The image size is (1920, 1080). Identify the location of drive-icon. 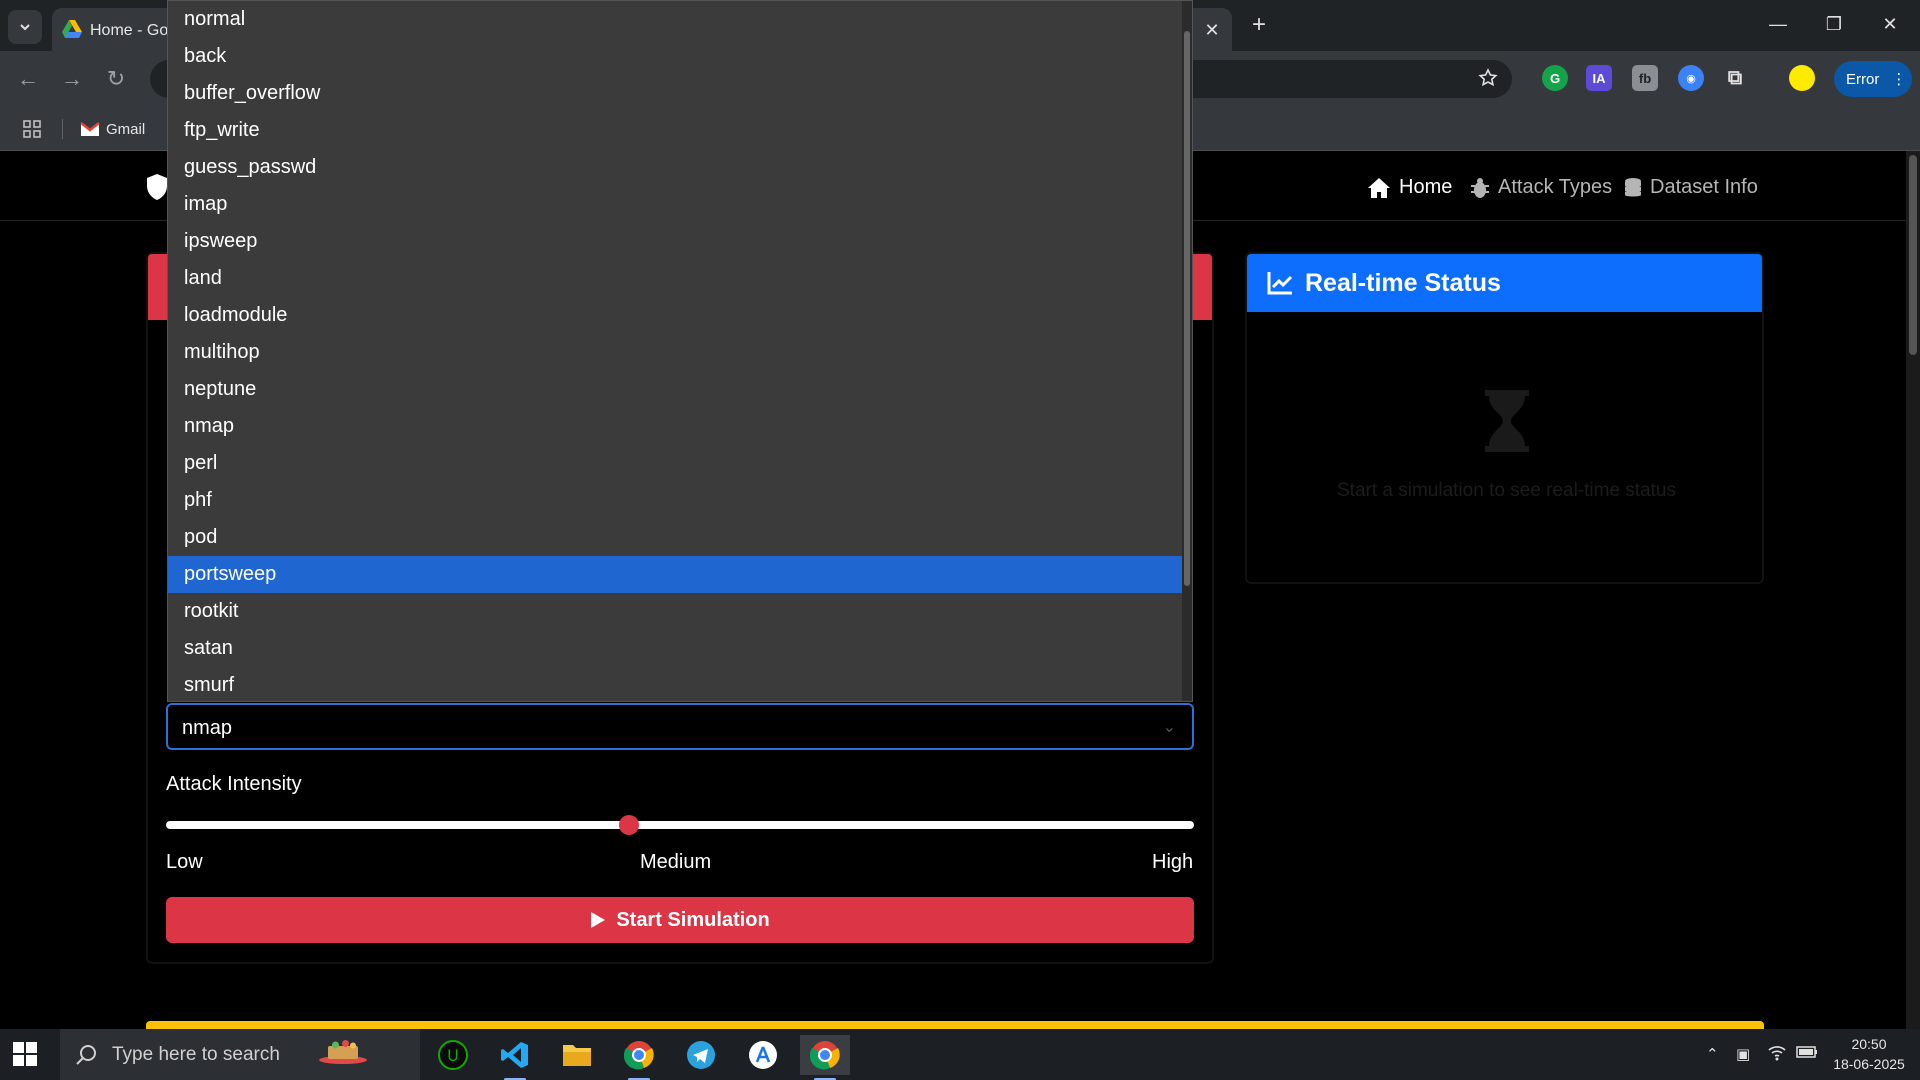
(72, 29).